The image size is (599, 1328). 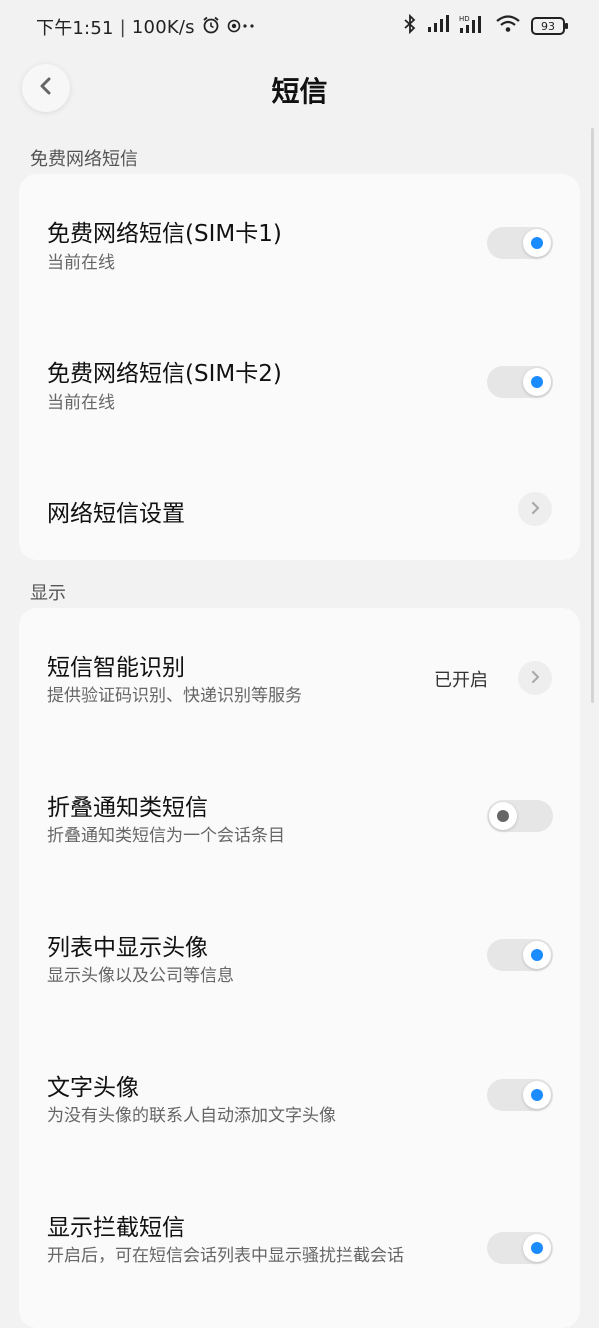 What do you see at coordinates (191, 1116) in the screenshot?
I see `row-subtitle: 为没有头像的联系人自动添加文字头像` at bounding box center [191, 1116].